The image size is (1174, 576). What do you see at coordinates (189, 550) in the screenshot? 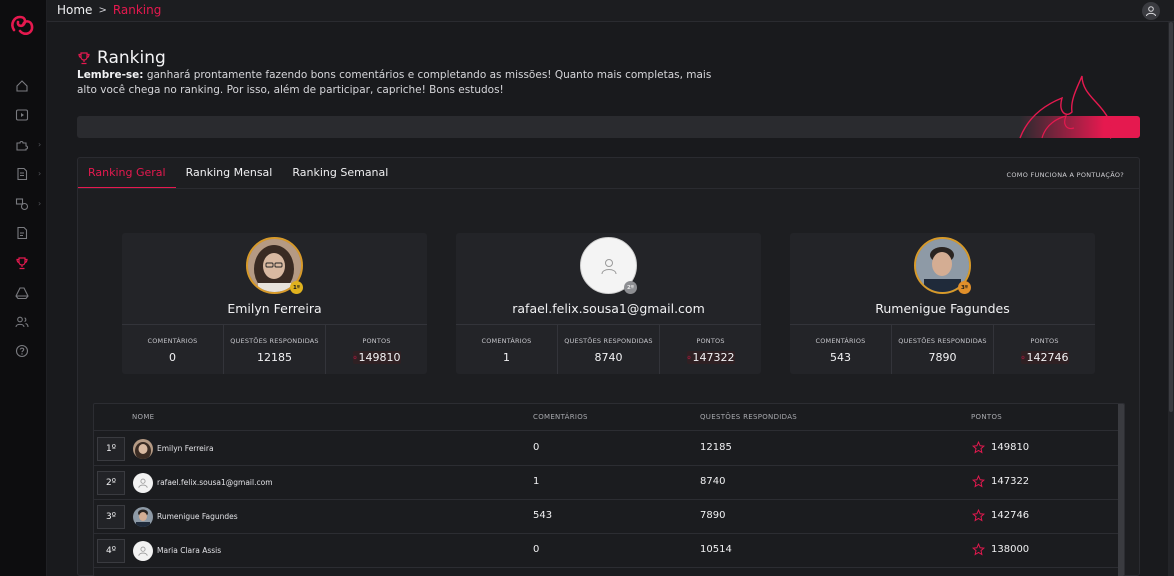
I see `row-name: Maria Clara Assis` at bounding box center [189, 550].